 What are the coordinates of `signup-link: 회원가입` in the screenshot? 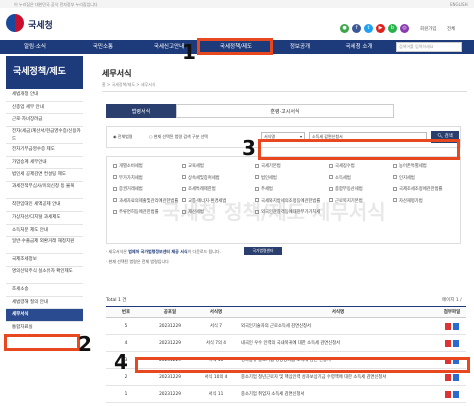 It's located at (428, 29).